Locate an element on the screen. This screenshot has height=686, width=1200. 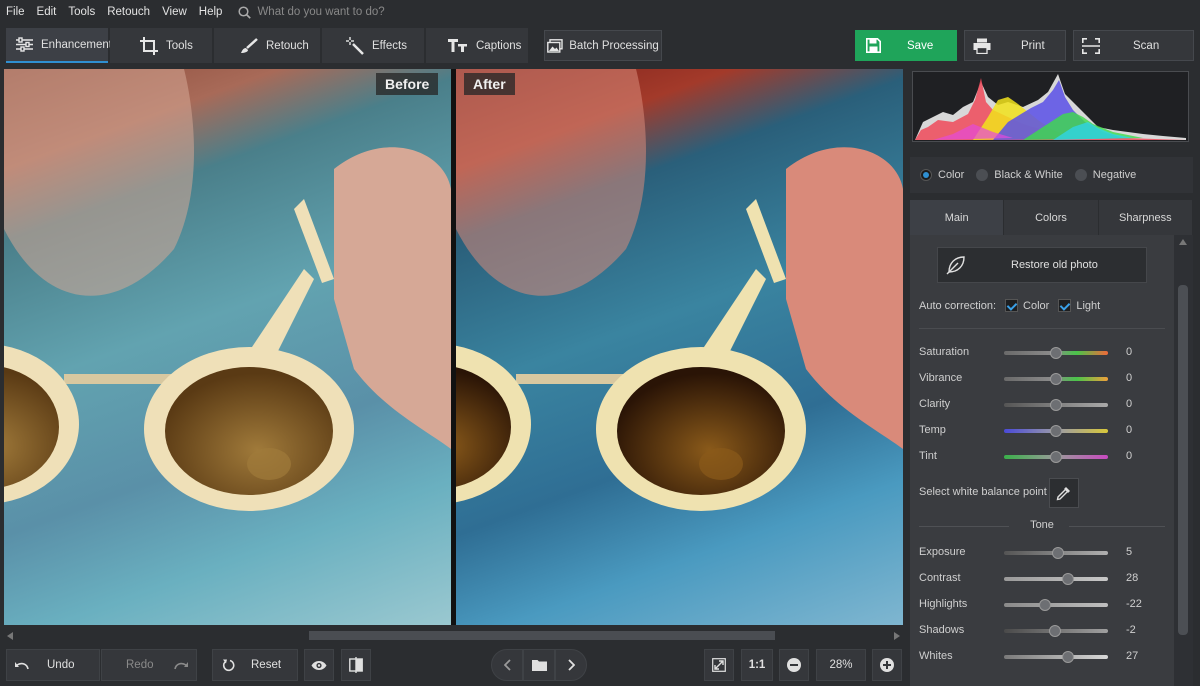
next-photo-button is located at coordinates (571, 665).